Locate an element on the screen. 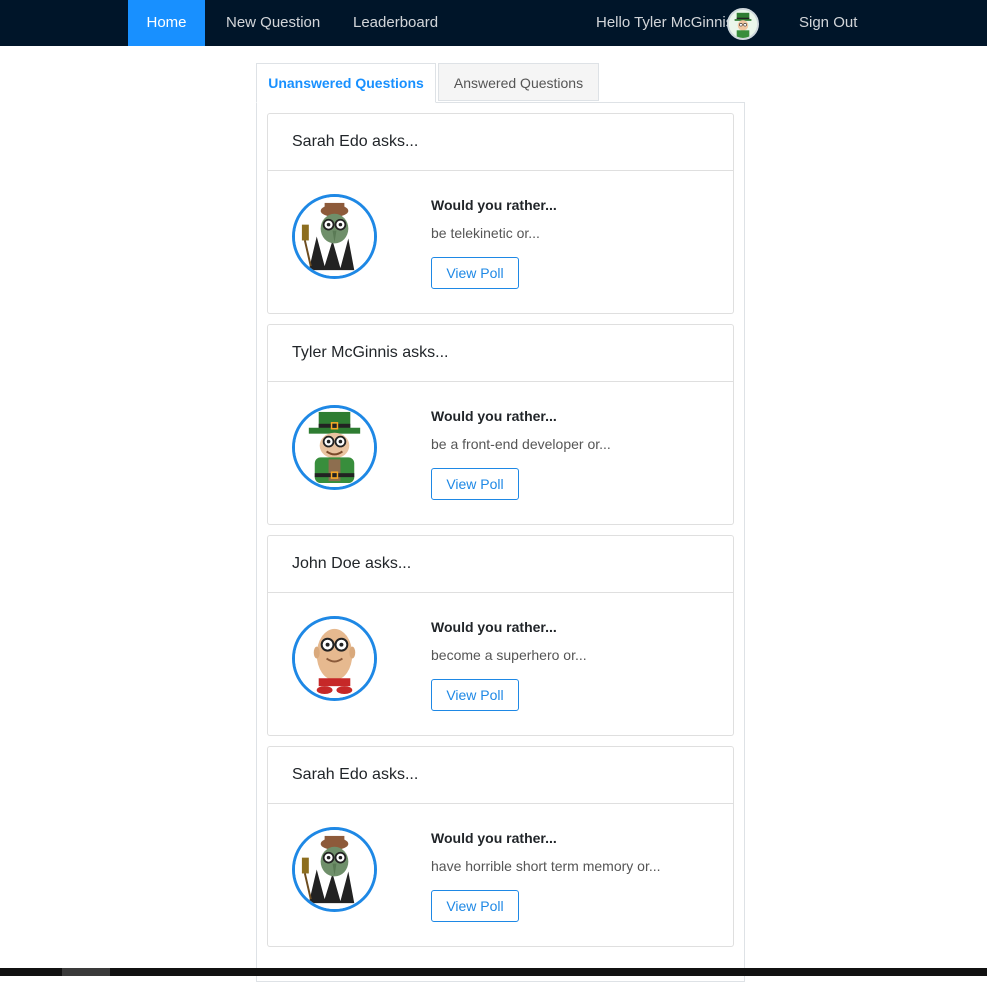 The height and width of the screenshot is (982, 987). nav-leaderboard-link: Leaderboard is located at coordinates (395, 23).